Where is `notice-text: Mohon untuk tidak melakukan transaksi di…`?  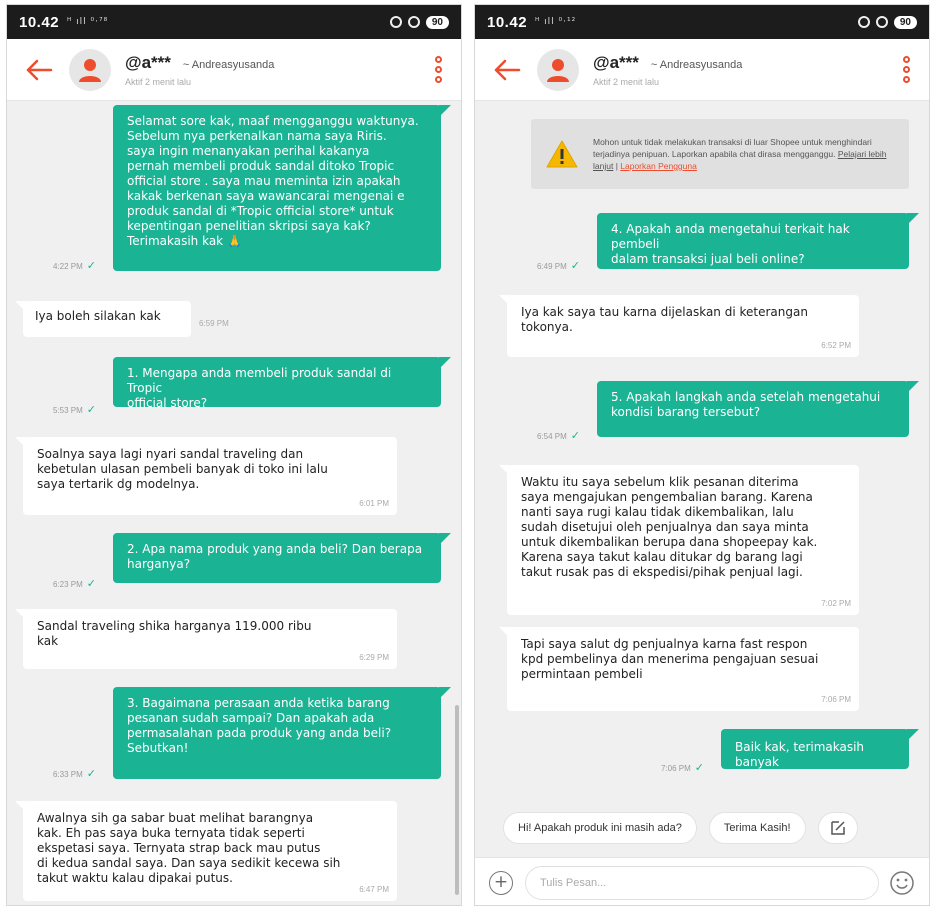 notice-text: Mohon untuk tidak melakukan transaksi di… is located at coordinates (740, 154).